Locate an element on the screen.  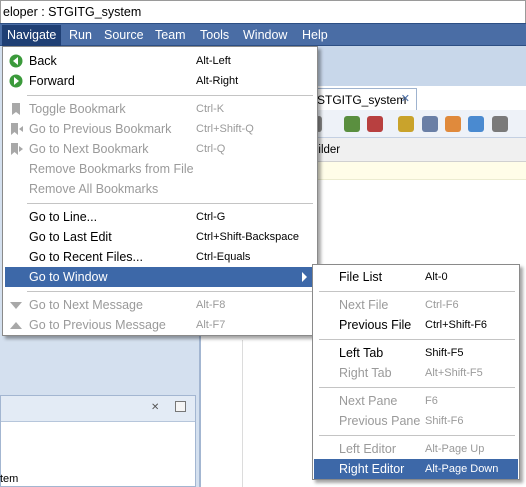
window-submenu-item-next-file: Next File Ctrl-F6 is located at coordinates (416, 305).